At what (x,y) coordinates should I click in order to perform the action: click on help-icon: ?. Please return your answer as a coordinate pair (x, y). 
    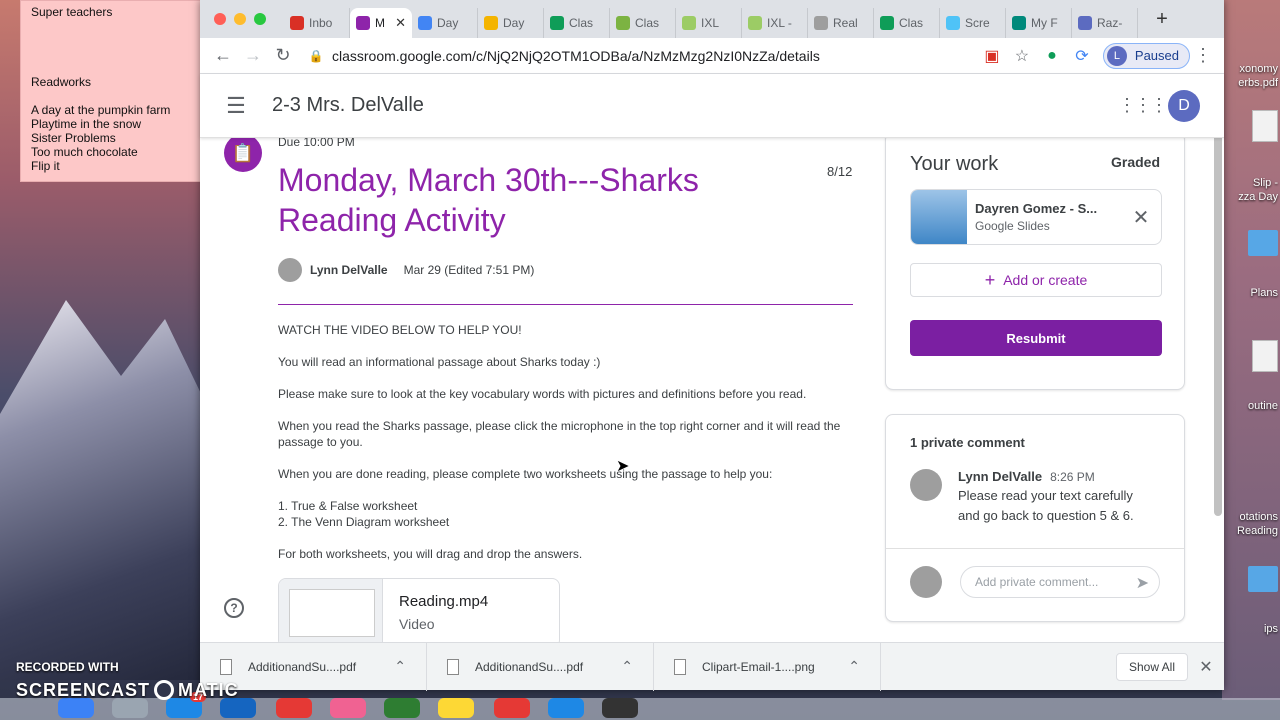
    Looking at the image, I should click on (234, 608).